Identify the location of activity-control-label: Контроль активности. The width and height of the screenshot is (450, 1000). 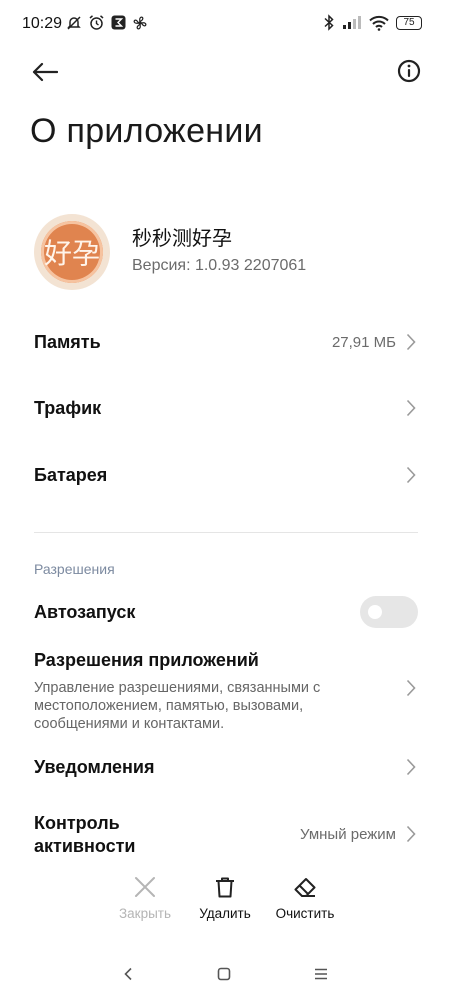
(85, 834).